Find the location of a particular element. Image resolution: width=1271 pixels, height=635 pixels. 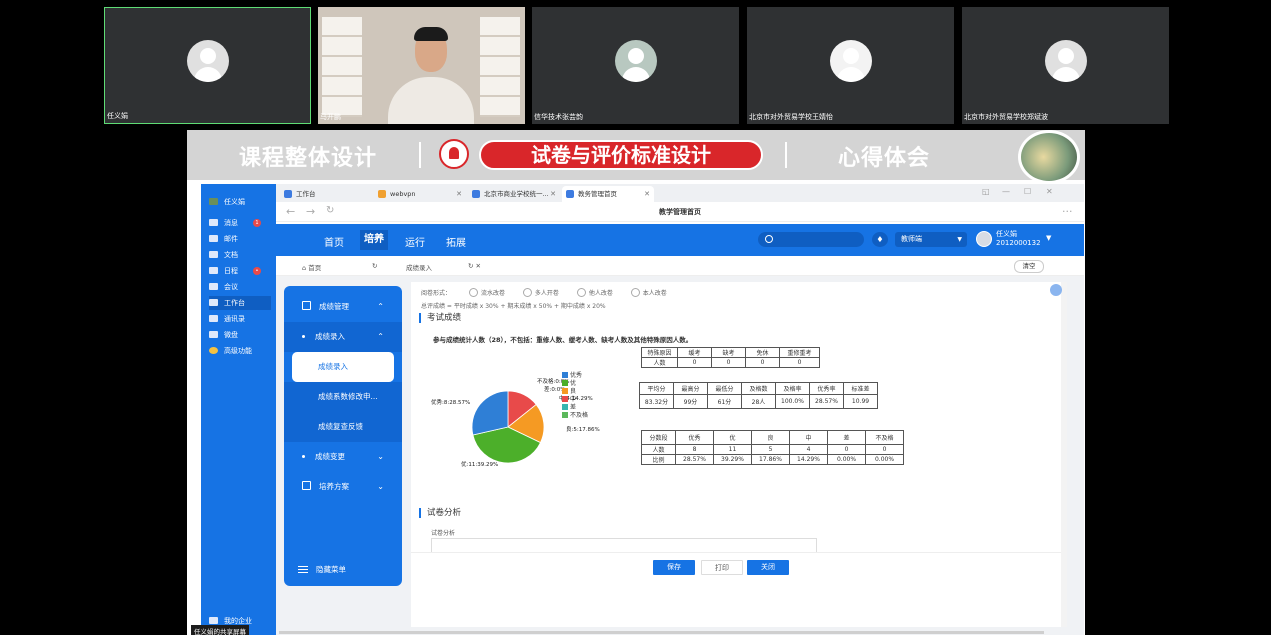

clear-button: 清空 is located at coordinates (1029, 266).